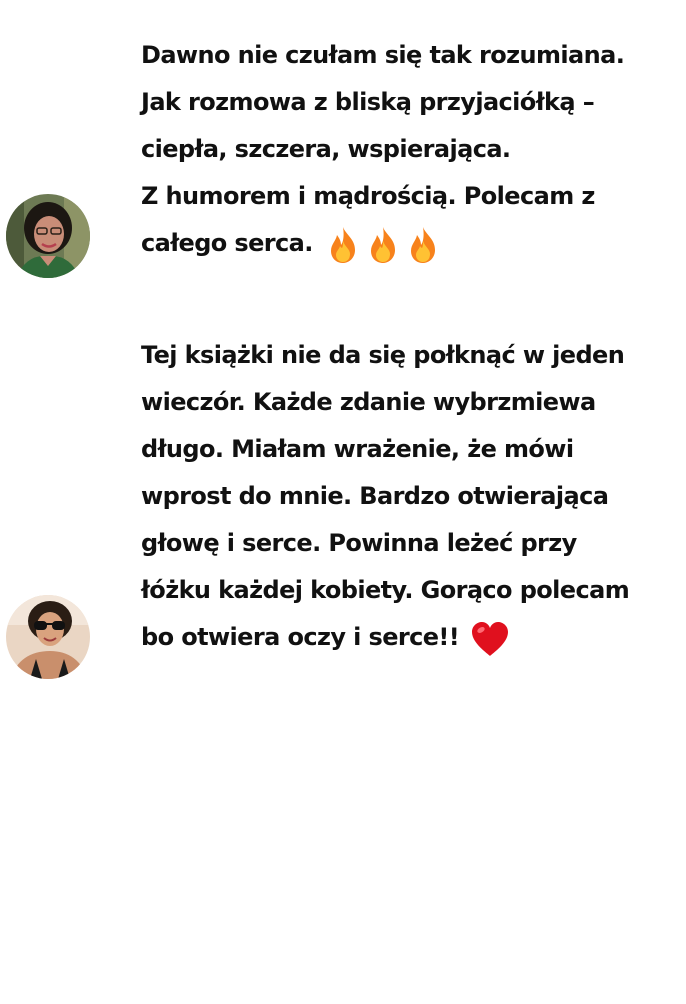  I want to click on heart-emoji-row, so click(490, 638).